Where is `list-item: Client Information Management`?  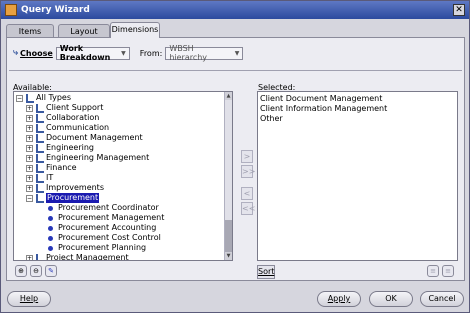 list-item: Client Information Management is located at coordinates (323, 109).